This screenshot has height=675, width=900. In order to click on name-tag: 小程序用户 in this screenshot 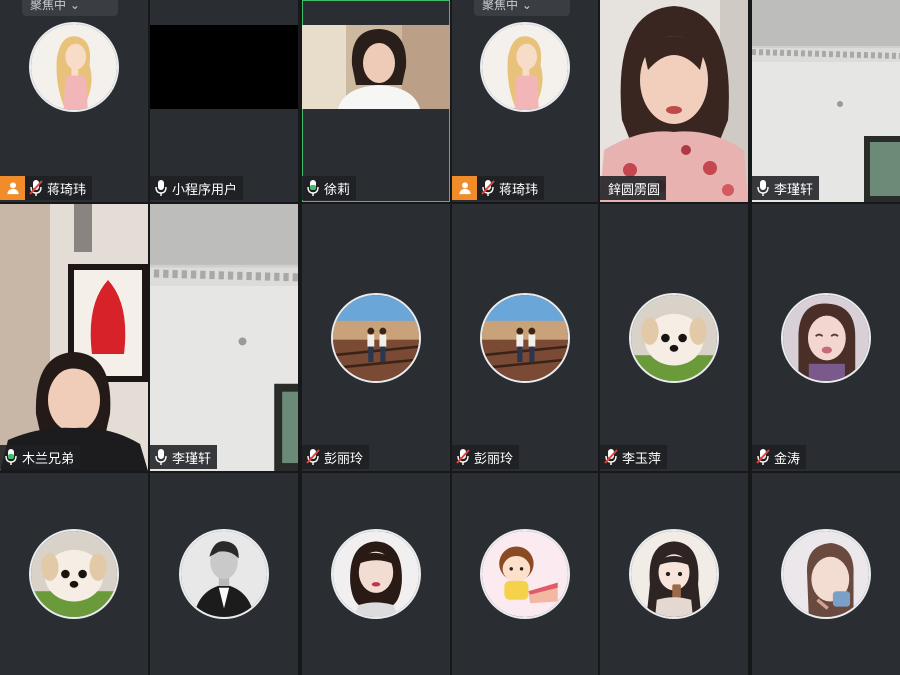, I will do `click(197, 188)`.